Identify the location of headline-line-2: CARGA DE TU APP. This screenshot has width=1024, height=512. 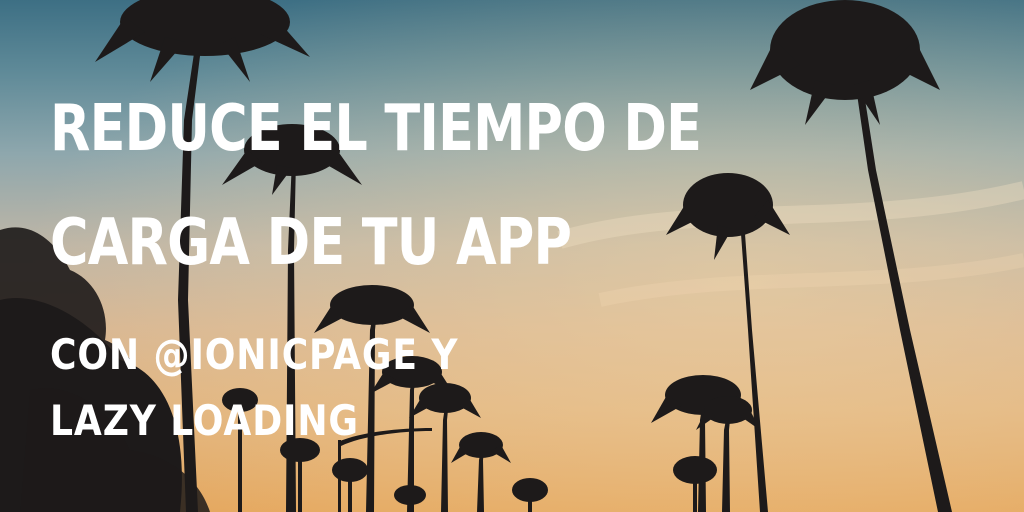
(311, 243).